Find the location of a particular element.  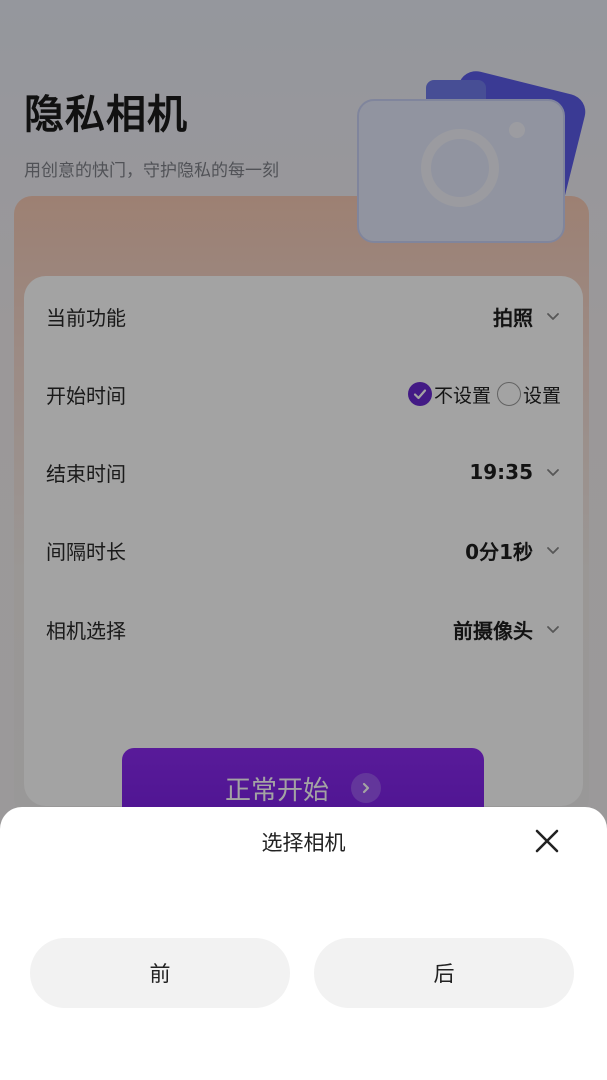

front-camera-button: 前 is located at coordinates (160, 973).